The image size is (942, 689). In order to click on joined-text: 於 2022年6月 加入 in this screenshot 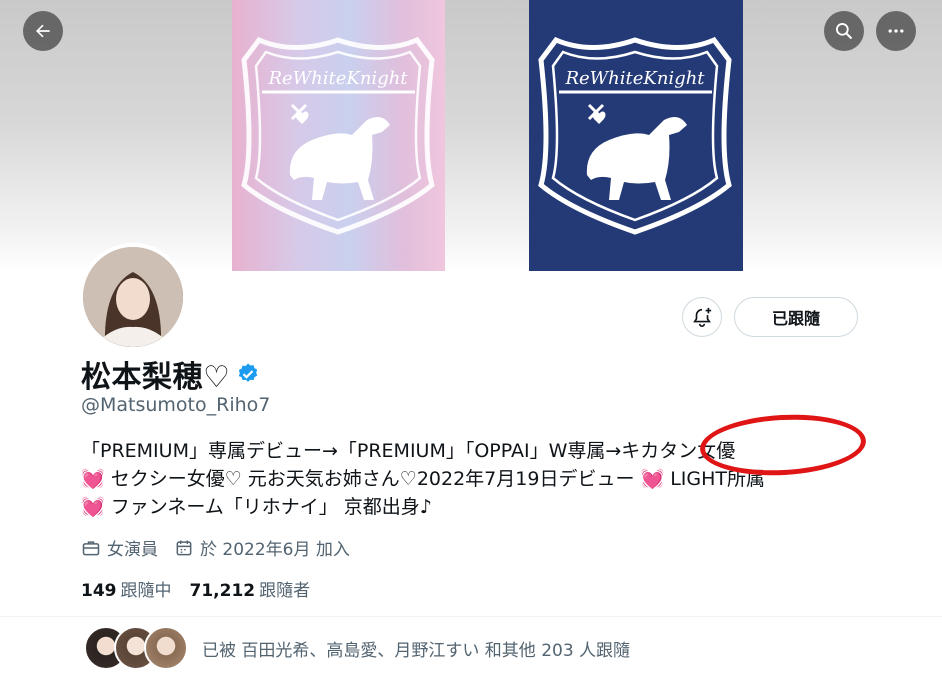, I will do `click(275, 550)`.